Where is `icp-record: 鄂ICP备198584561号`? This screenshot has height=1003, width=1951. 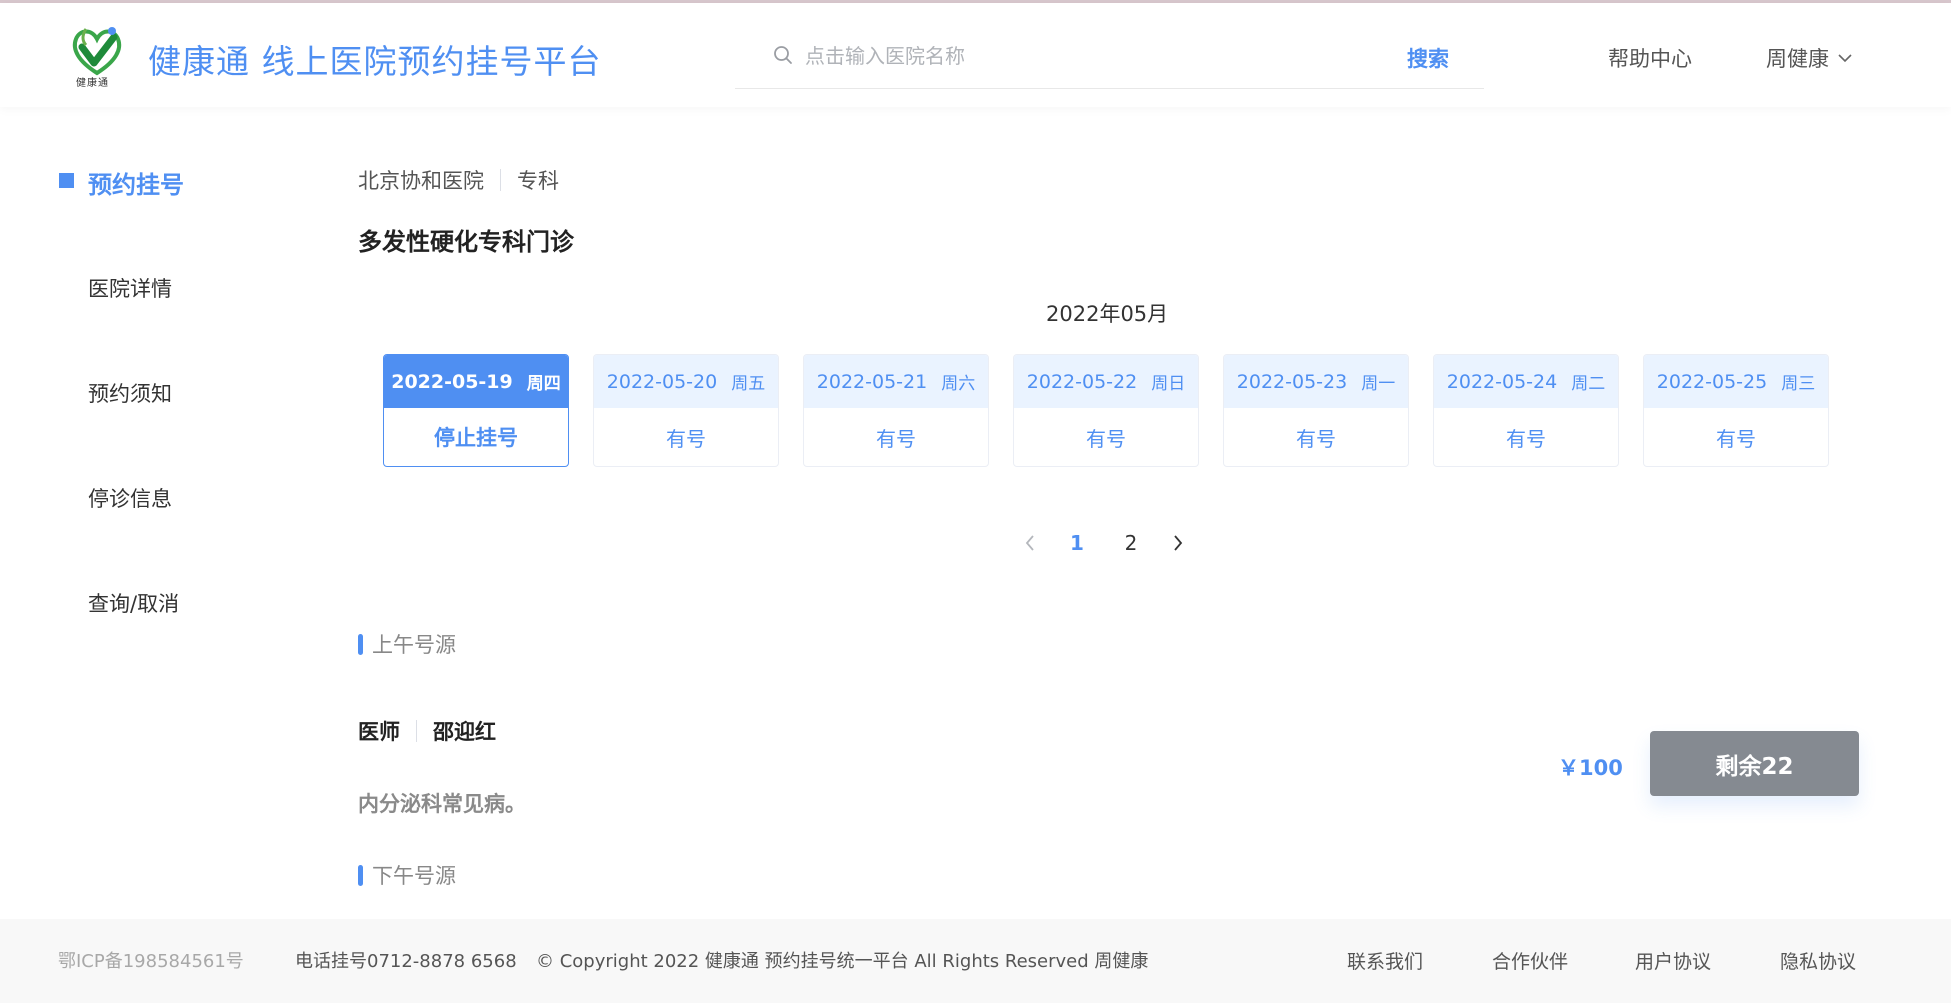
icp-record: 鄂ICP备198584561号 is located at coordinates (151, 960).